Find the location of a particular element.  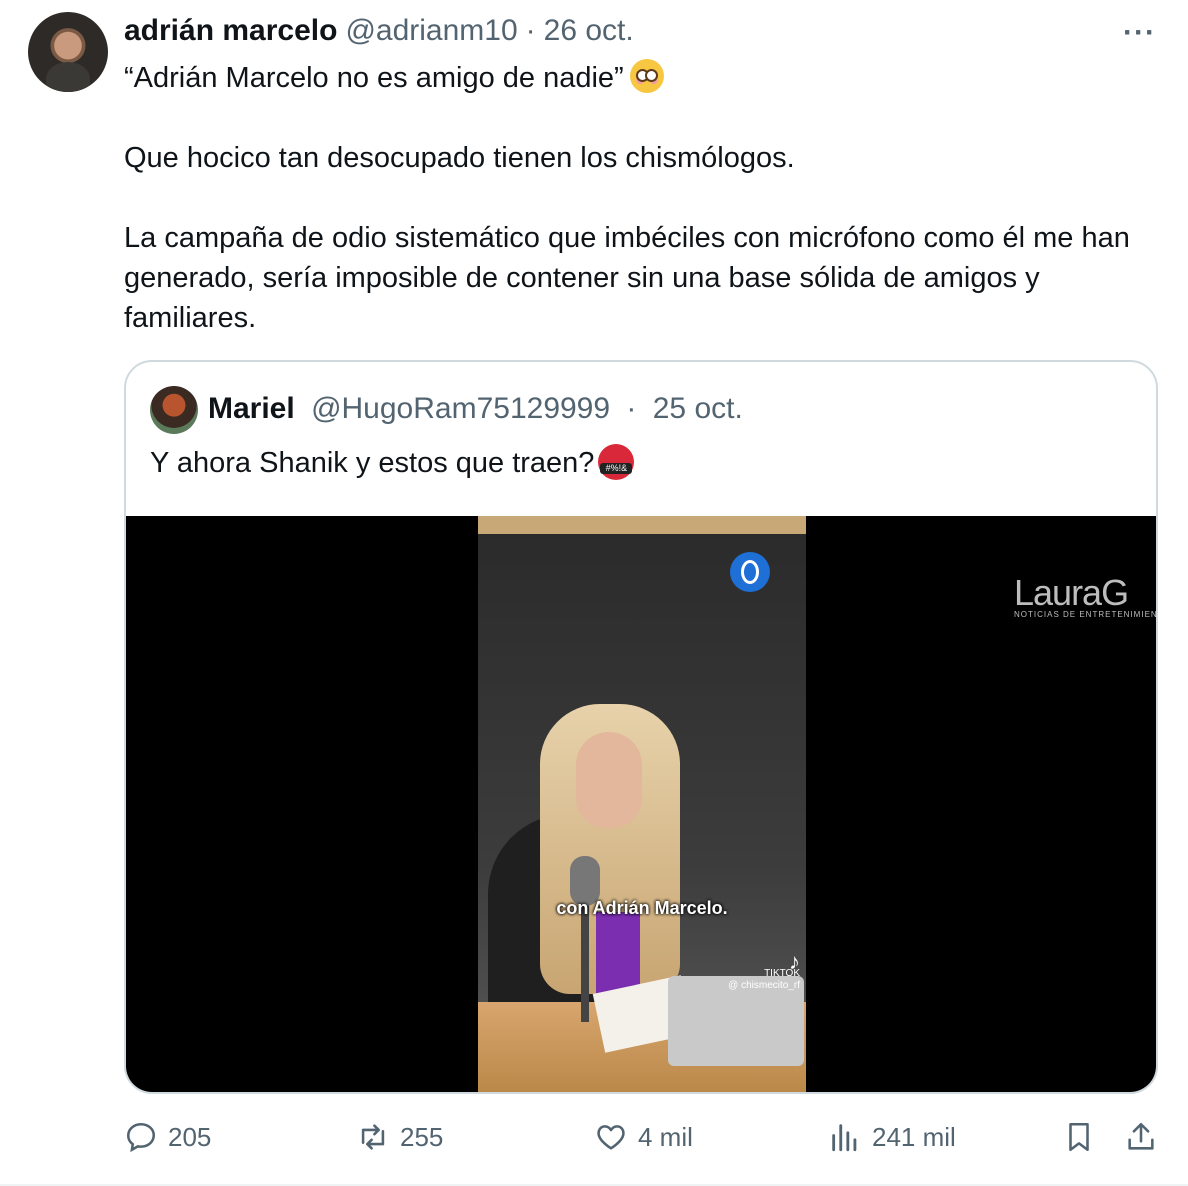

like-button: 4 mil is located at coordinates (643, 1137).